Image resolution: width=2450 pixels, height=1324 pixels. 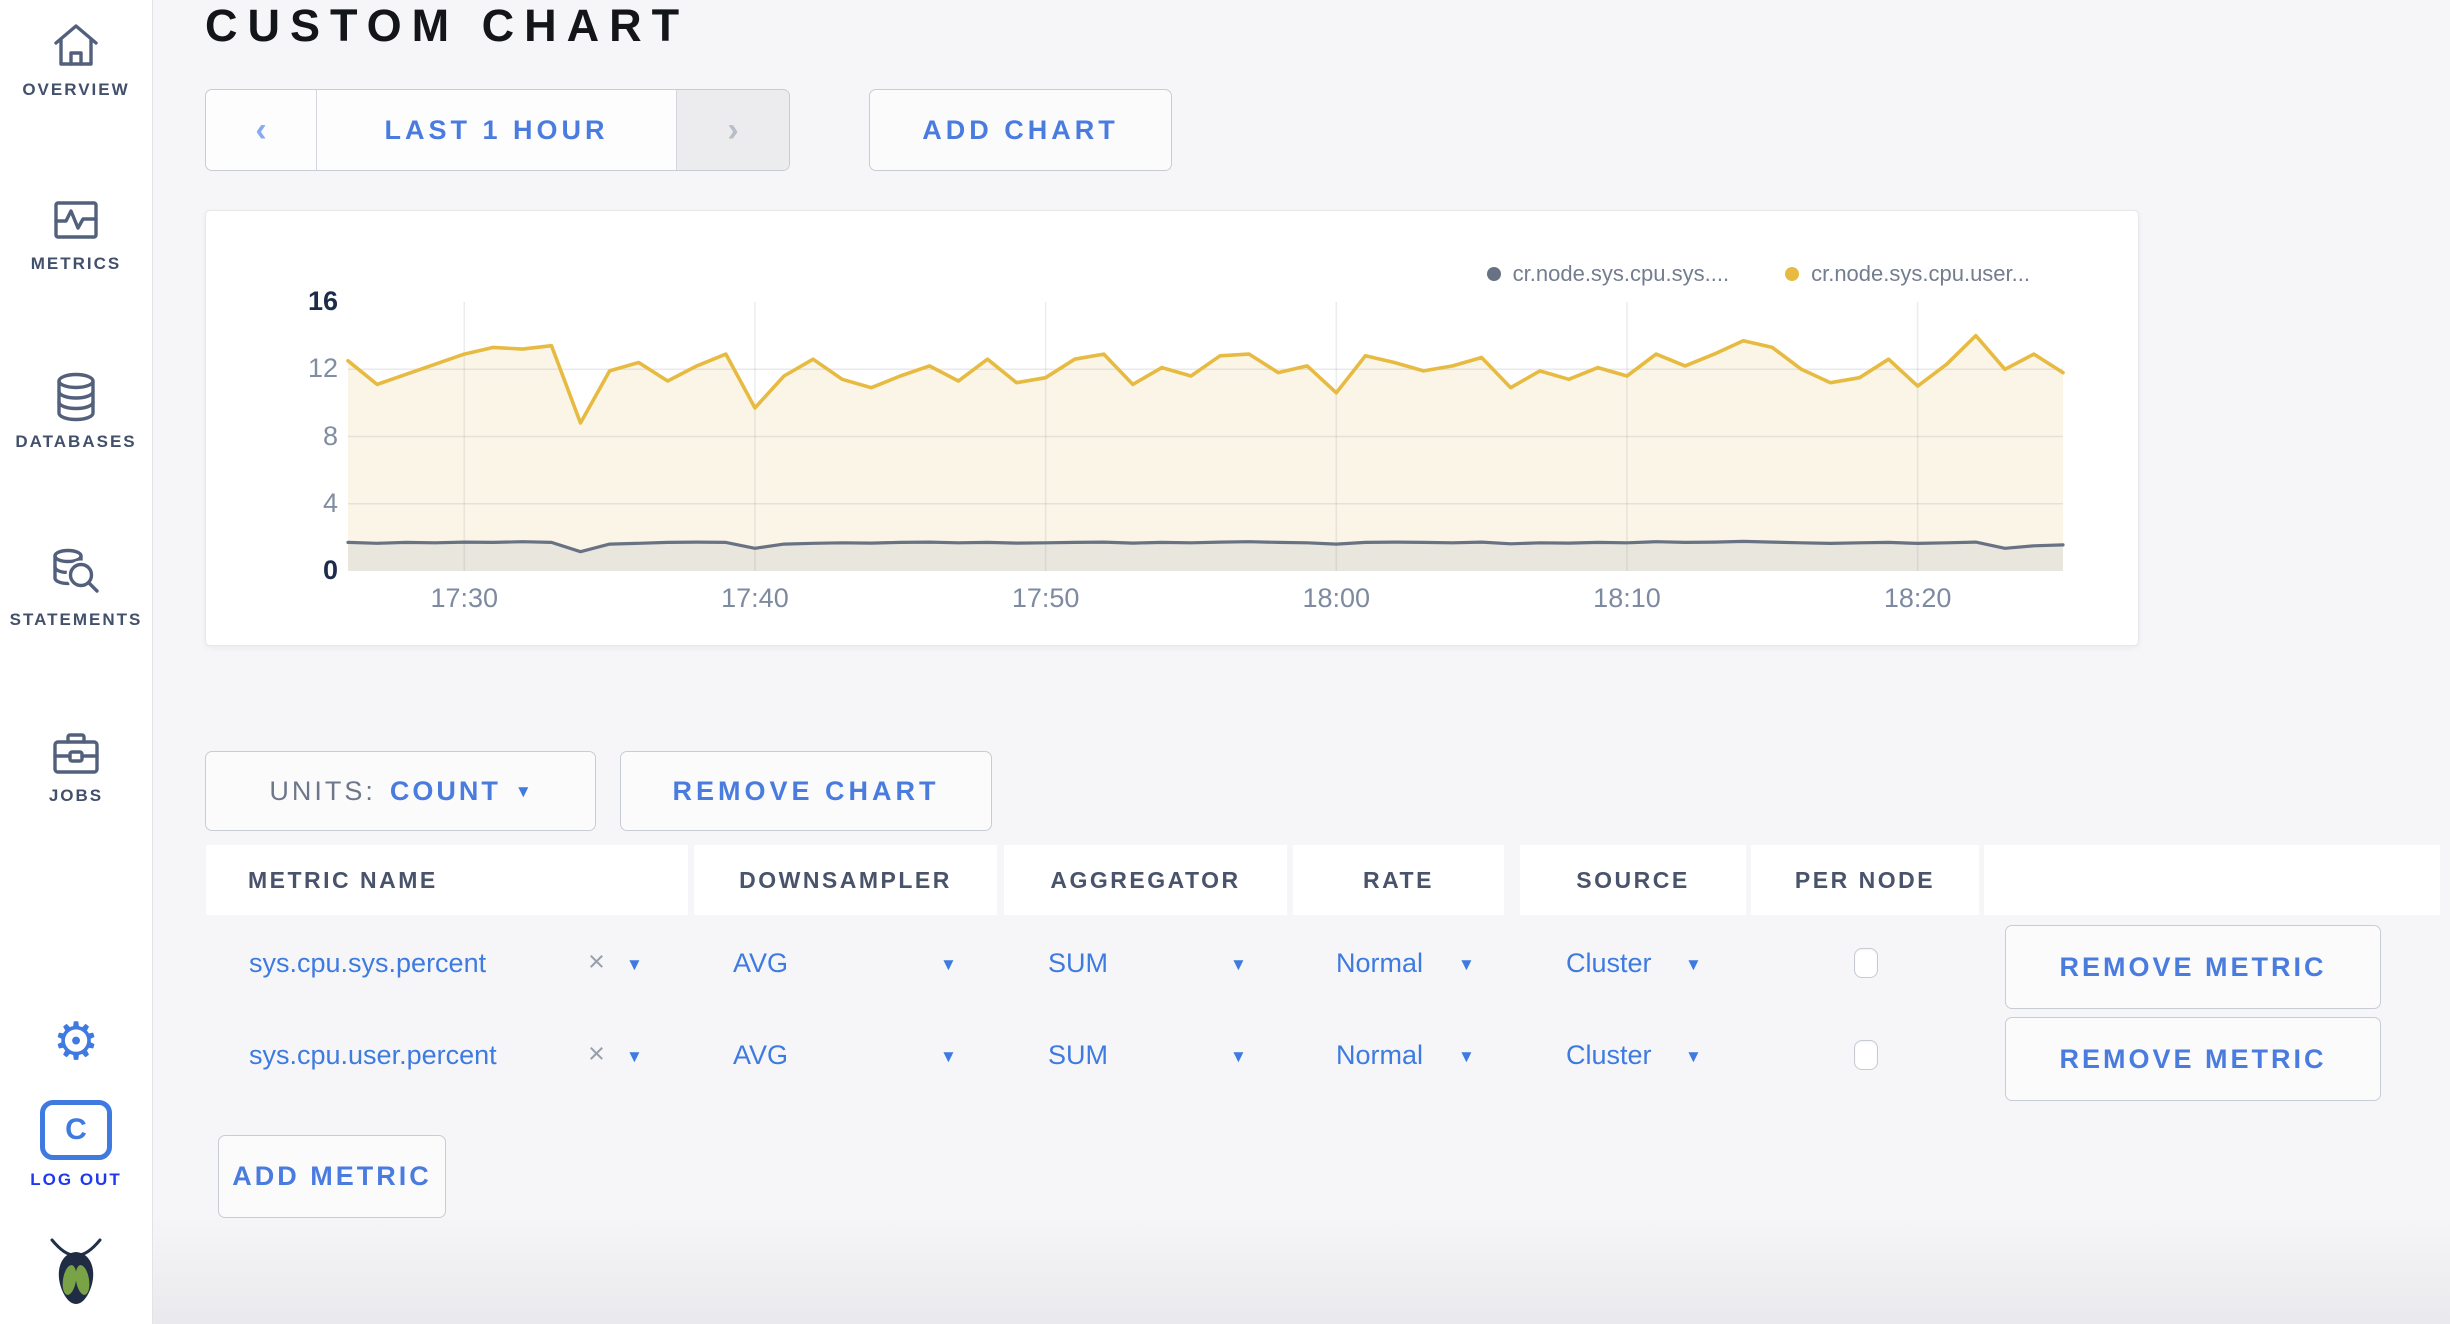 I want to click on column-header-actions, so click(x=2212, y=880).